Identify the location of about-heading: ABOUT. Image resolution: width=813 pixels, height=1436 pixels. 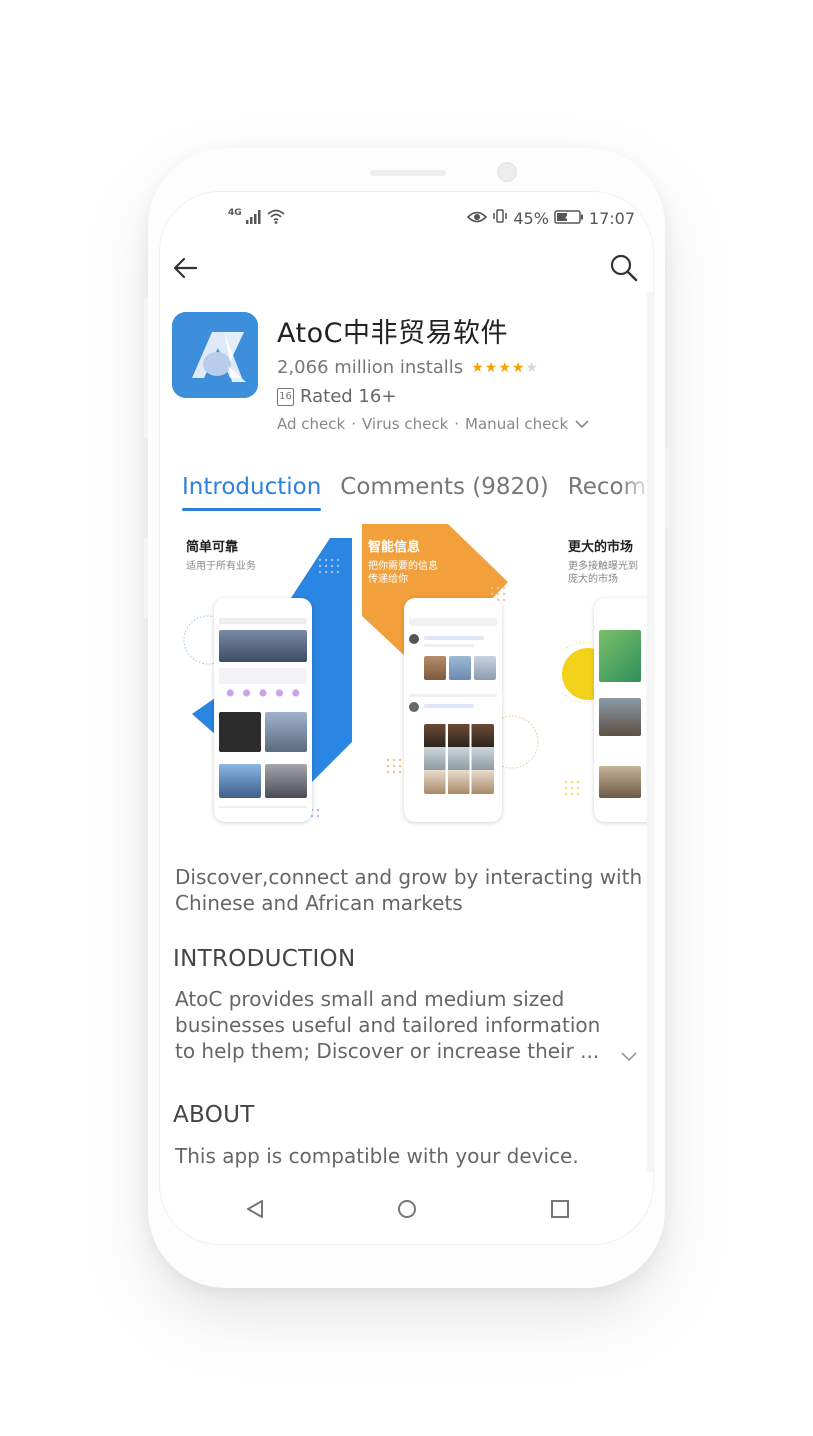
(214, 1115).